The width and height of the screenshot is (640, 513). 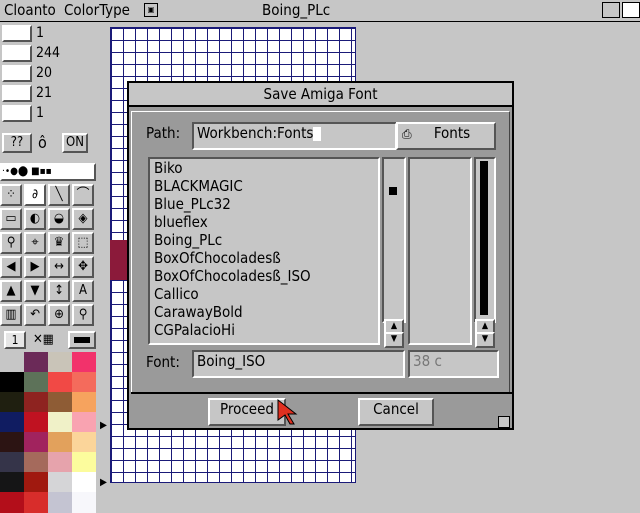 What do you see at coordinates (17, 143) in the screenshot?
I see `help-button: ??` at bounding box center [17, 143].